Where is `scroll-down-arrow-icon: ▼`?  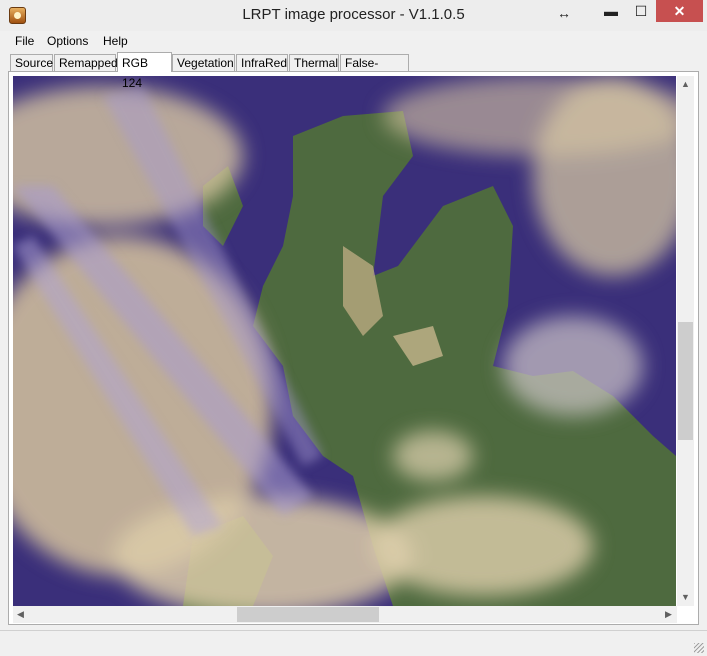 scroll-down-arrow-icon: ▼ is located at coordinates (685, 597).